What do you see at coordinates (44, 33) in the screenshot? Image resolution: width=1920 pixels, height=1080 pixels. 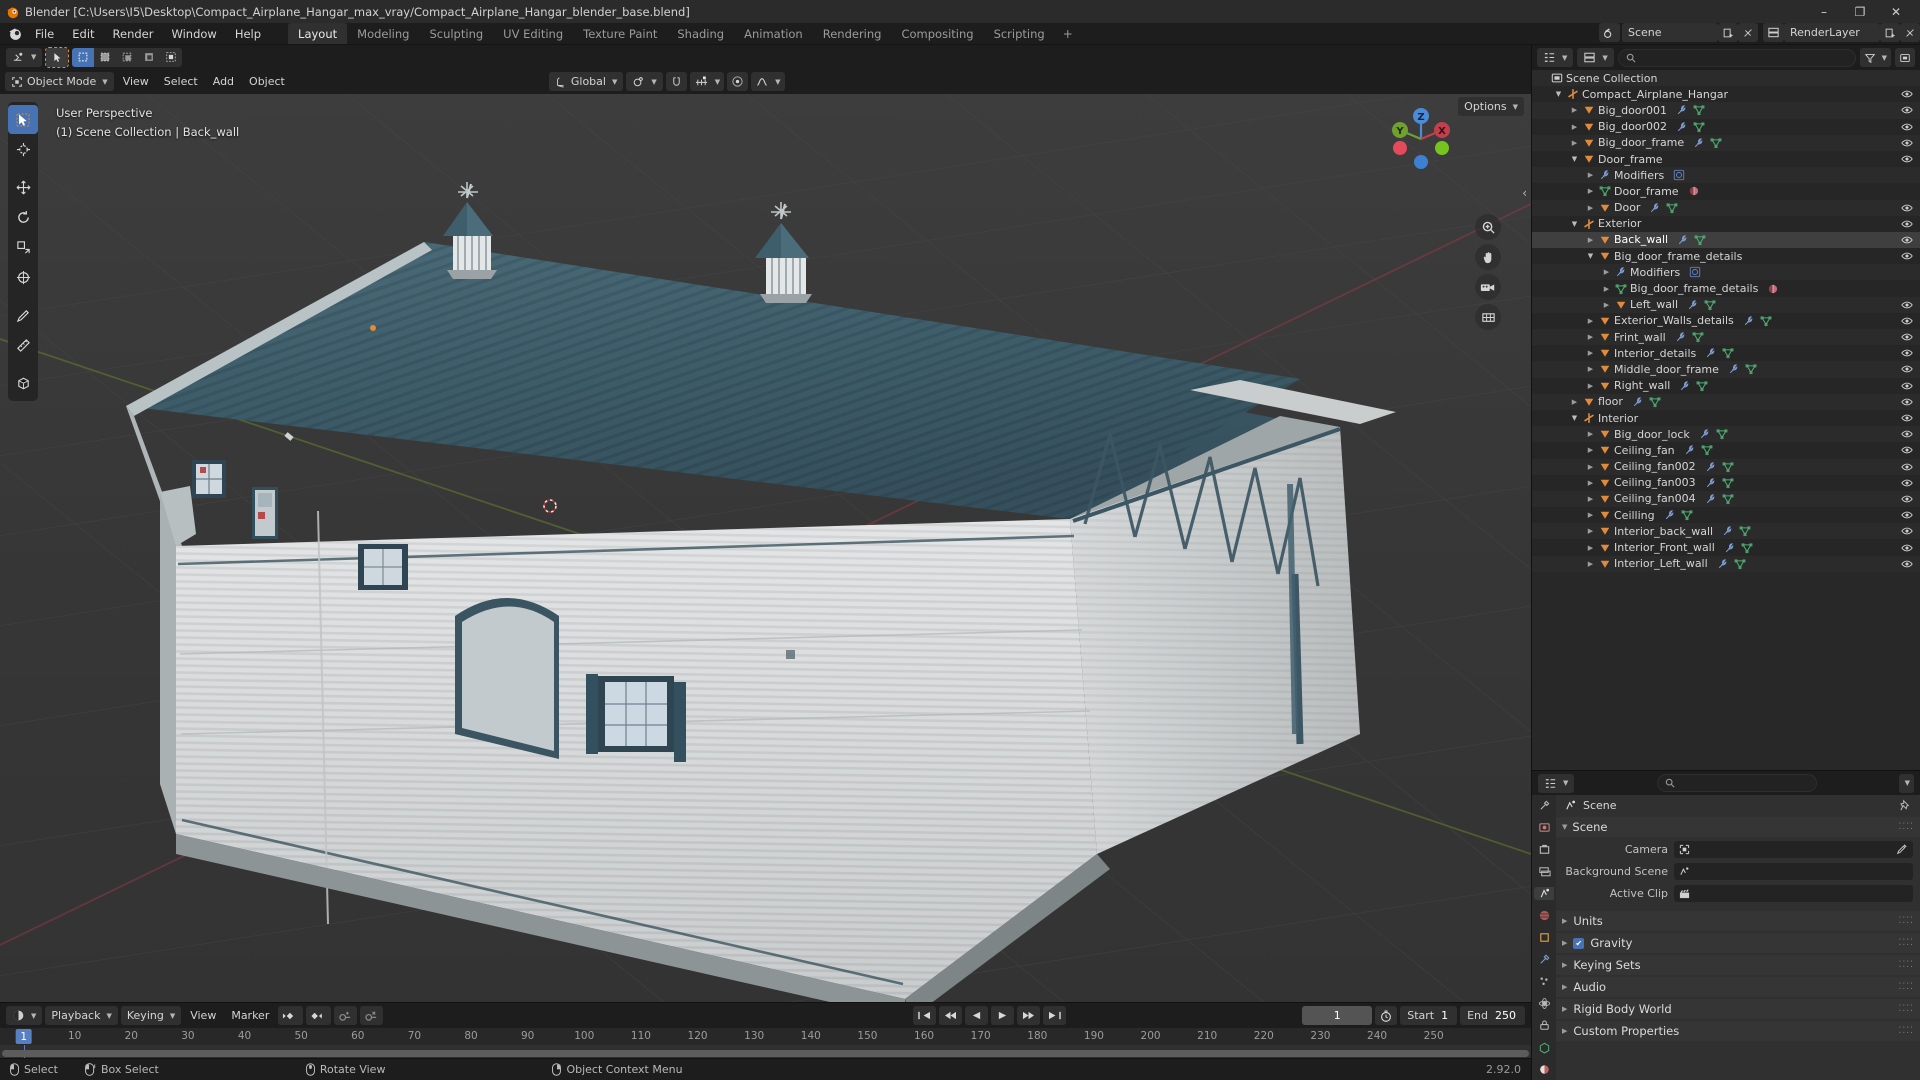 I see `menu-file: File` at bounding box center [44, 33].